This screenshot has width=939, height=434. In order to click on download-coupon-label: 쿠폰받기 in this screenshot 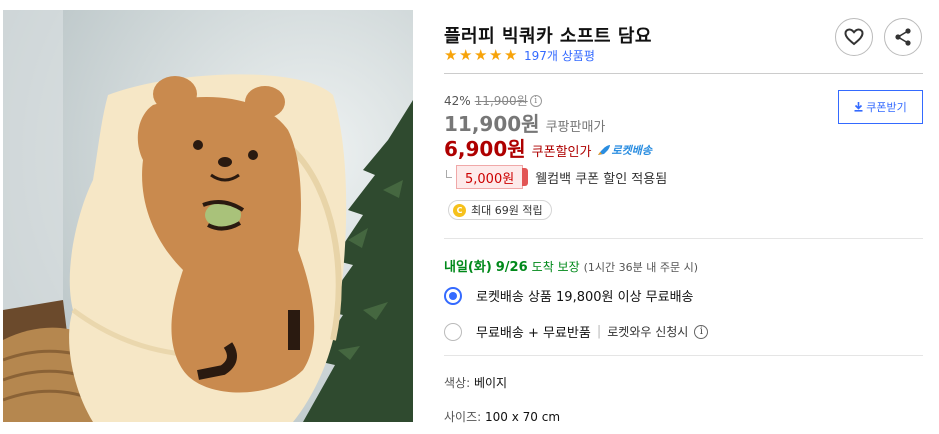, I will do `click(886, 107)`.